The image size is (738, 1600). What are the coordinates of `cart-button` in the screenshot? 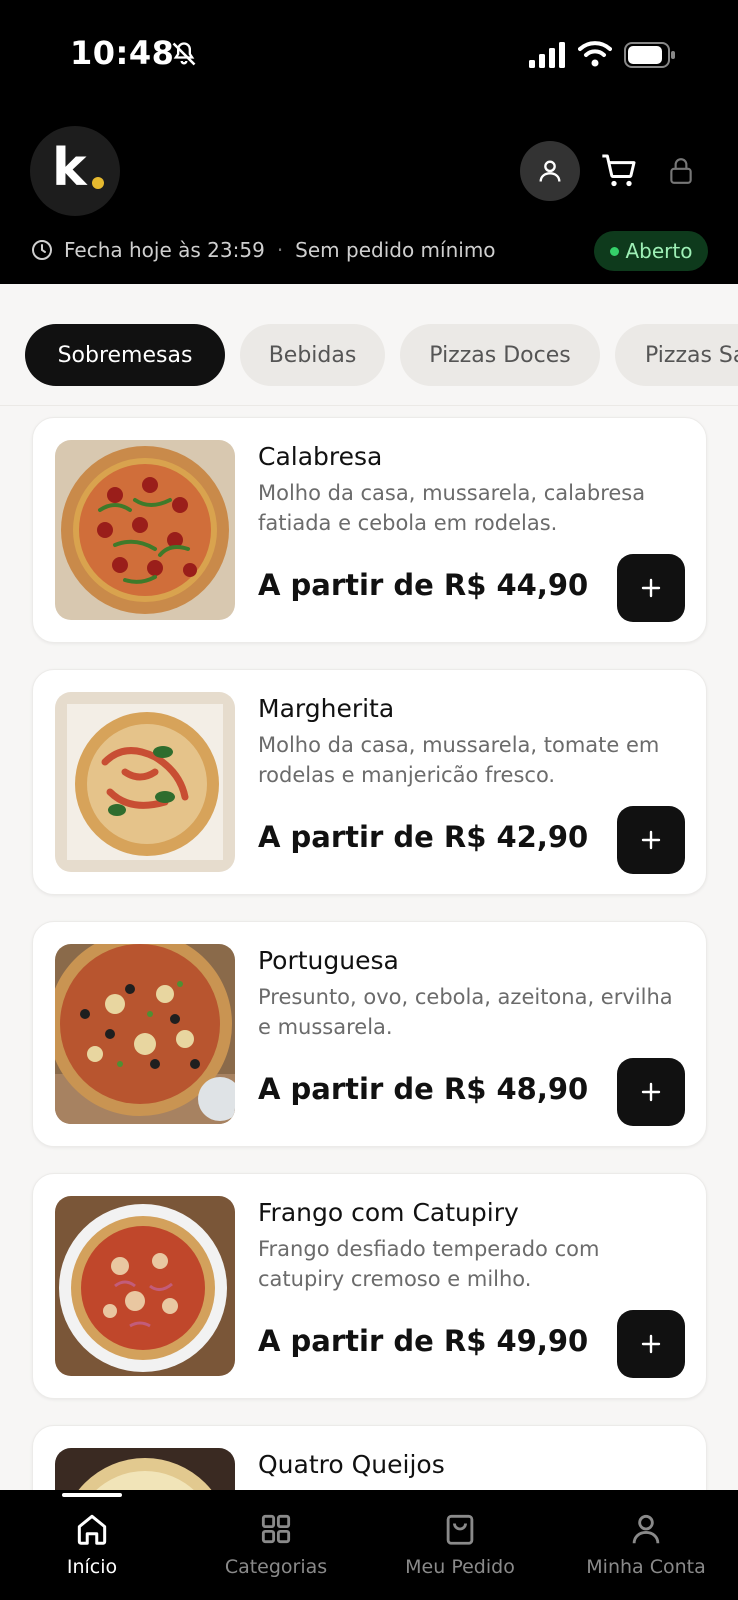 It's located at (619, 171).